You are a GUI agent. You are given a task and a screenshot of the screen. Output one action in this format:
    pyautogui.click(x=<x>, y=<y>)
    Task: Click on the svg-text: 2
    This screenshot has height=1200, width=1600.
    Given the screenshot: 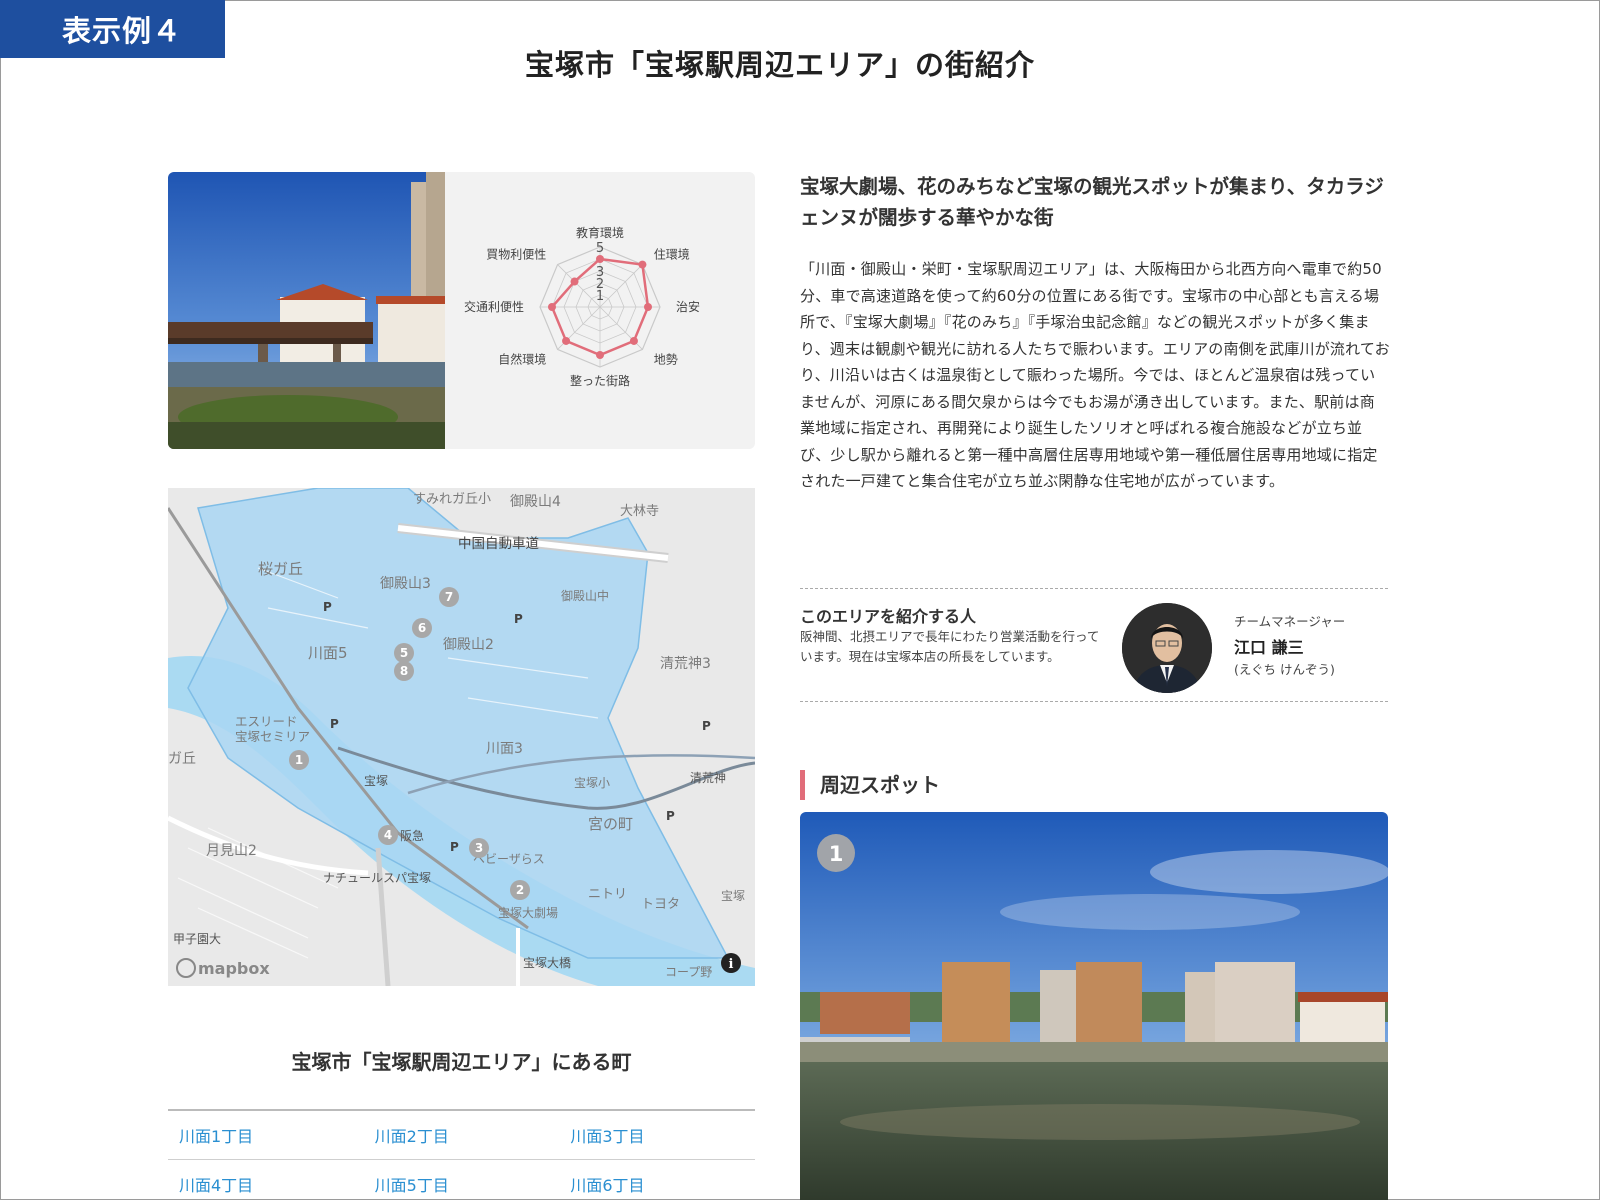 What is the action you would take?
    pyautogui.click(x=520, y=890)
    